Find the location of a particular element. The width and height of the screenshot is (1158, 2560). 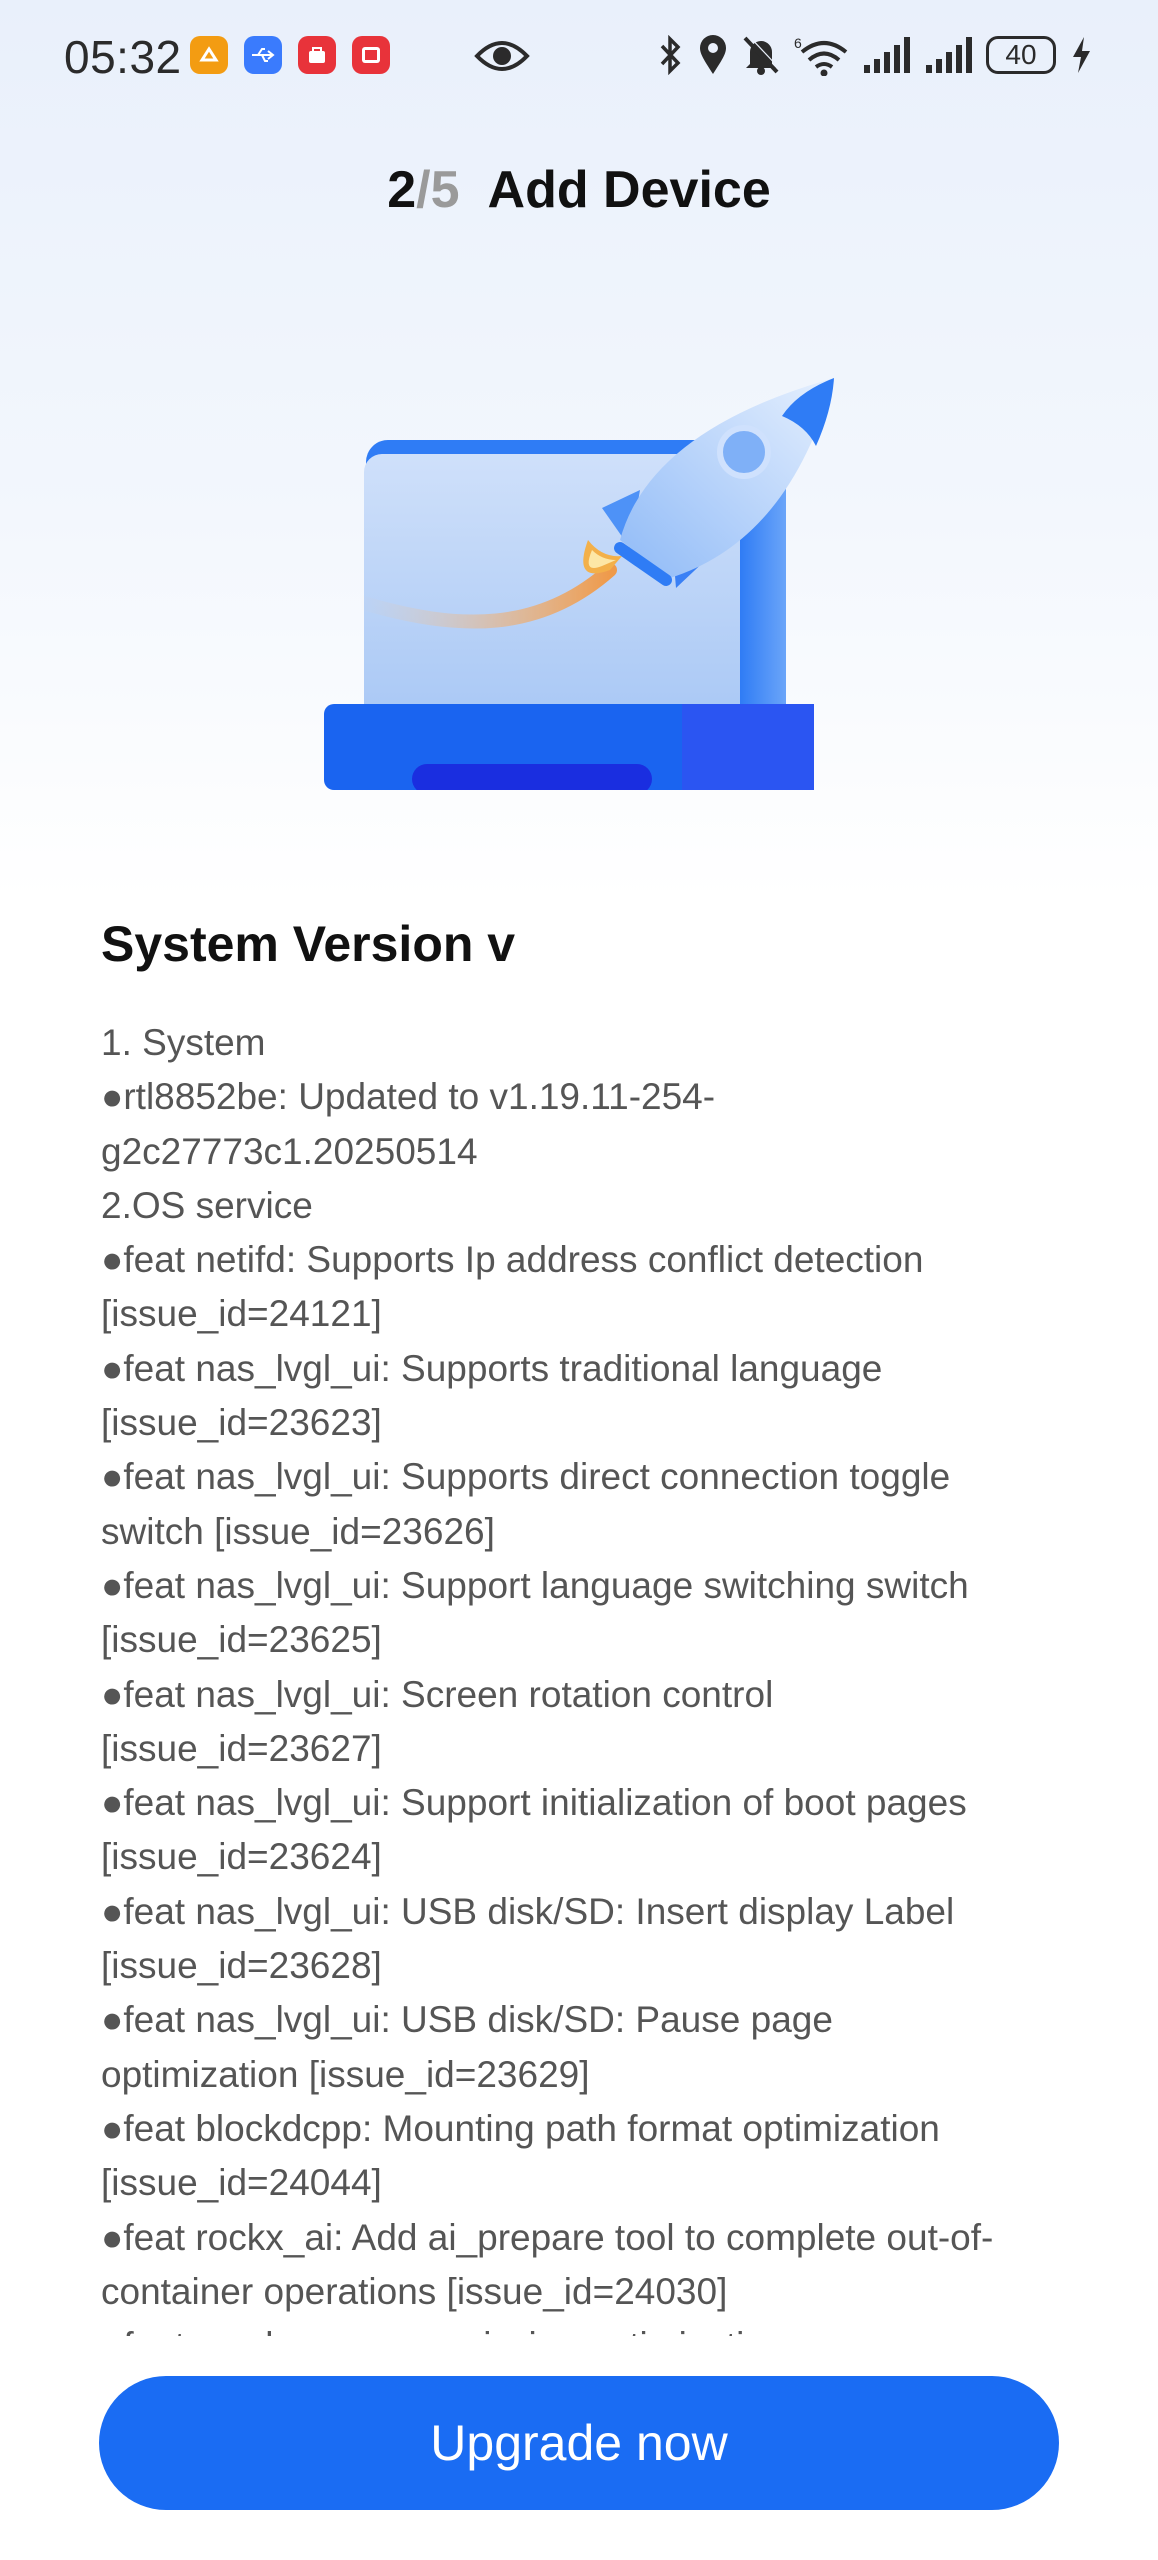

status-bar: 05:32 6 40 is located at coordinates (579, 59).